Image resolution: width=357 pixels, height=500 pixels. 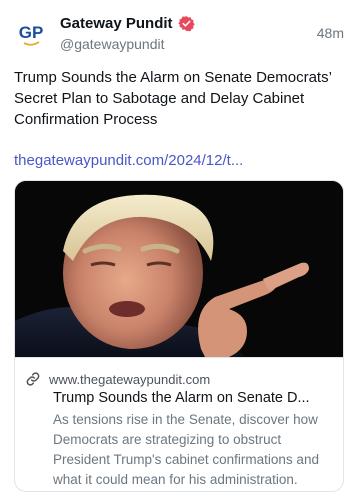 I want to click on display-name: Gateway Pundit, so click(x=116, y=23).